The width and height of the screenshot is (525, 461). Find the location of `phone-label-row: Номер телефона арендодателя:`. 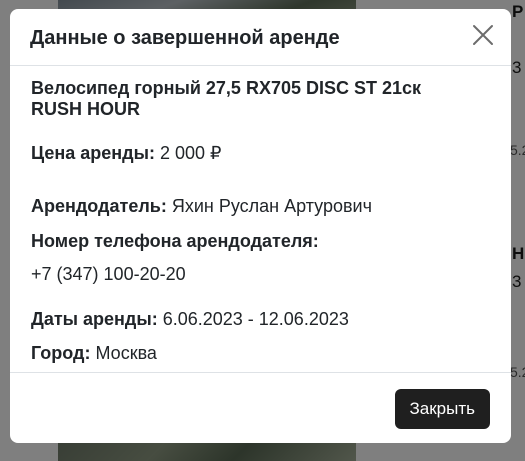

phone-label-row: Номер телефона арендодателя: is located at coordinates (175, 241).